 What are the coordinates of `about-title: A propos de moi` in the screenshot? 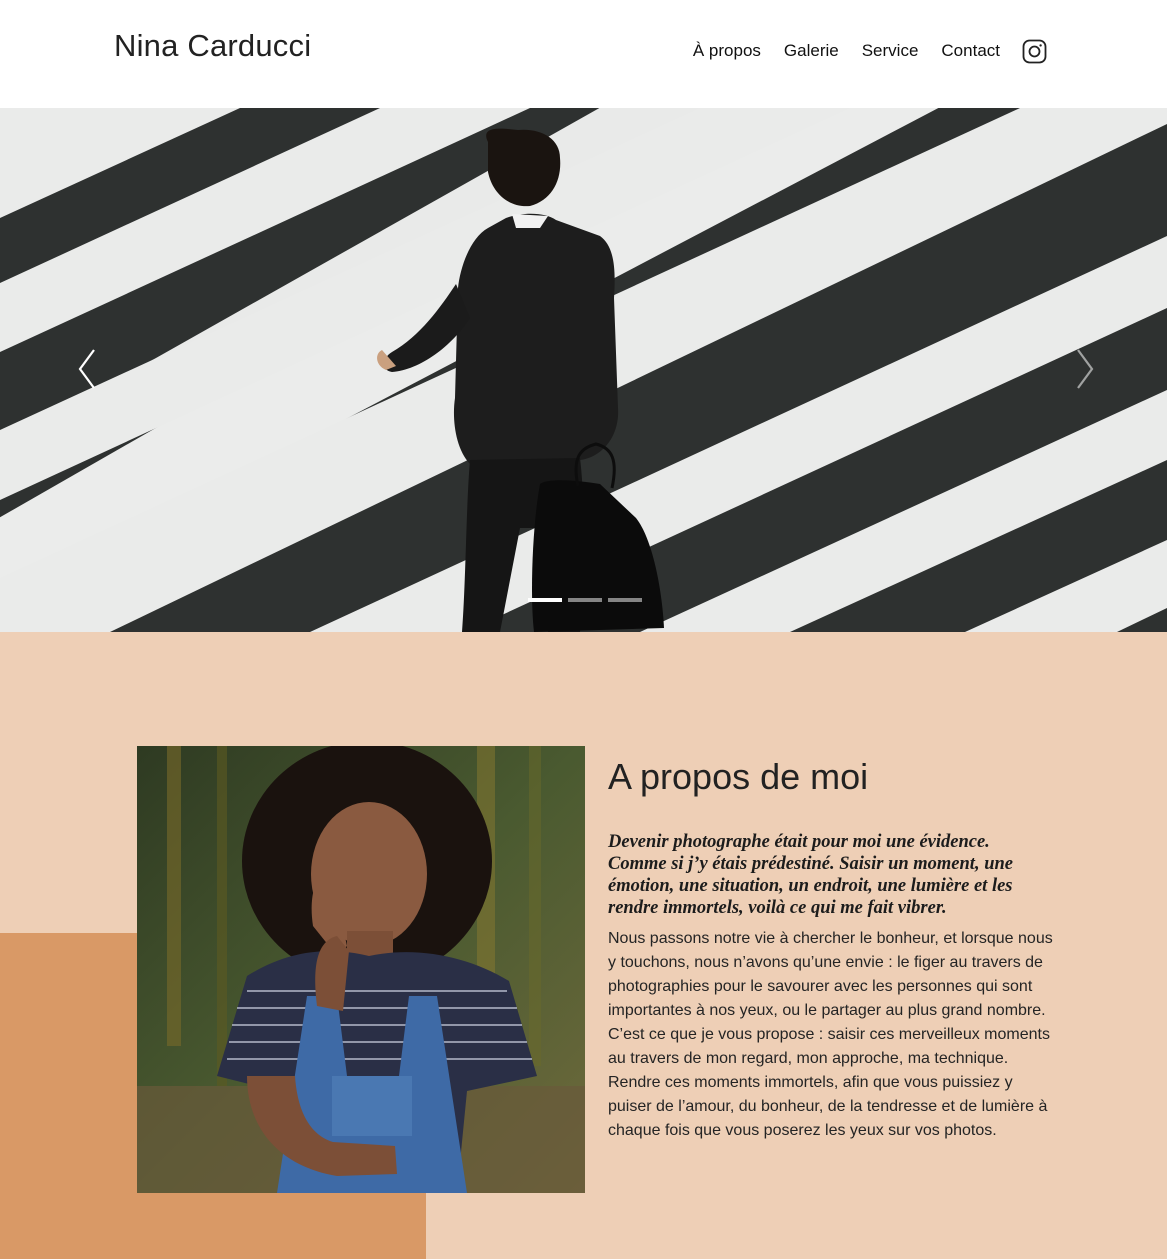 It's located at (738, 776).